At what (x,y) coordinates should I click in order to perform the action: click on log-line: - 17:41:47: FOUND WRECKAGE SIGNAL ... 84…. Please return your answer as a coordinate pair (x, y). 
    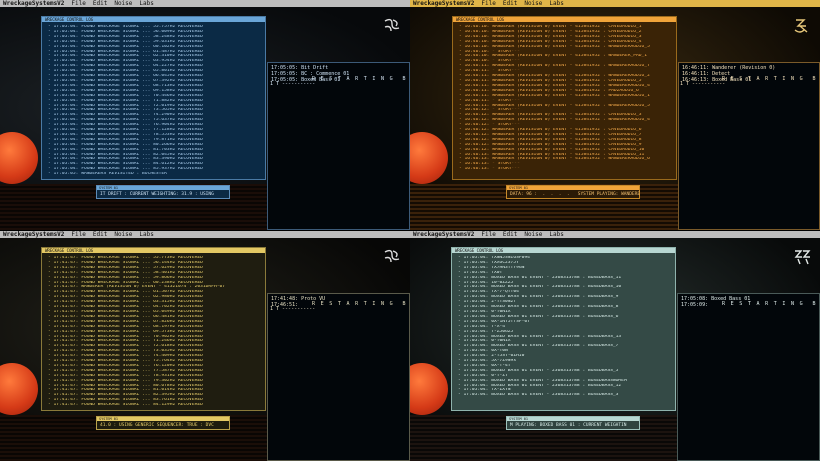
    Looking at the image, I should click on (125, 404).